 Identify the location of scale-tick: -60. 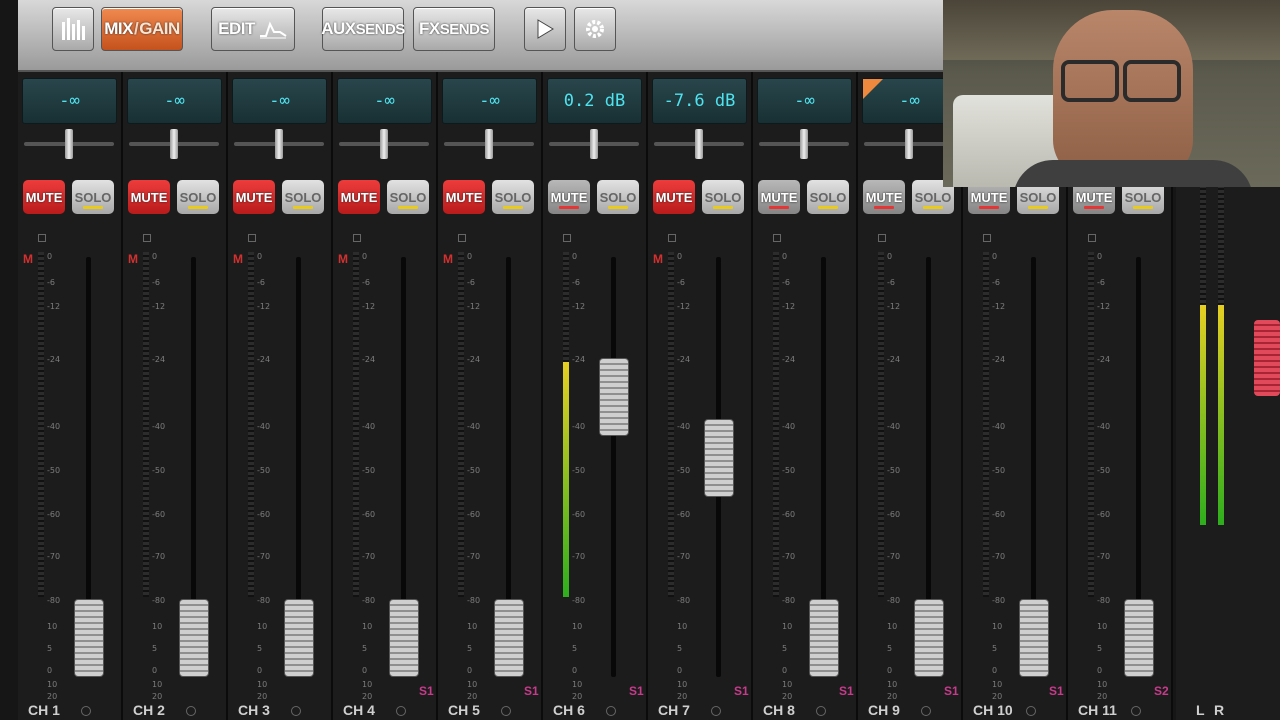
(159, 514).